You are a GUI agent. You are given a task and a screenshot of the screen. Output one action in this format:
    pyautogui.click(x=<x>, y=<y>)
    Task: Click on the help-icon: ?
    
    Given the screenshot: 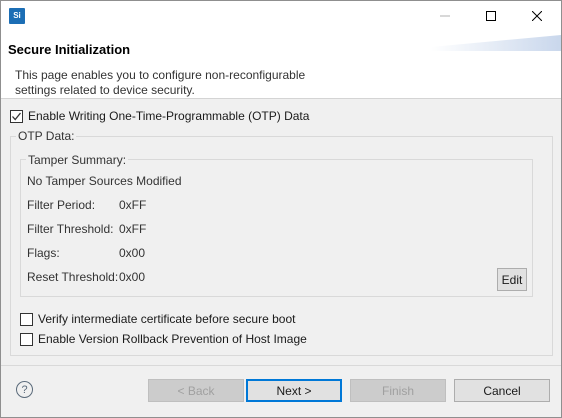 What is the action you would take?
    pyautogui.click(x=24, y=389)
    